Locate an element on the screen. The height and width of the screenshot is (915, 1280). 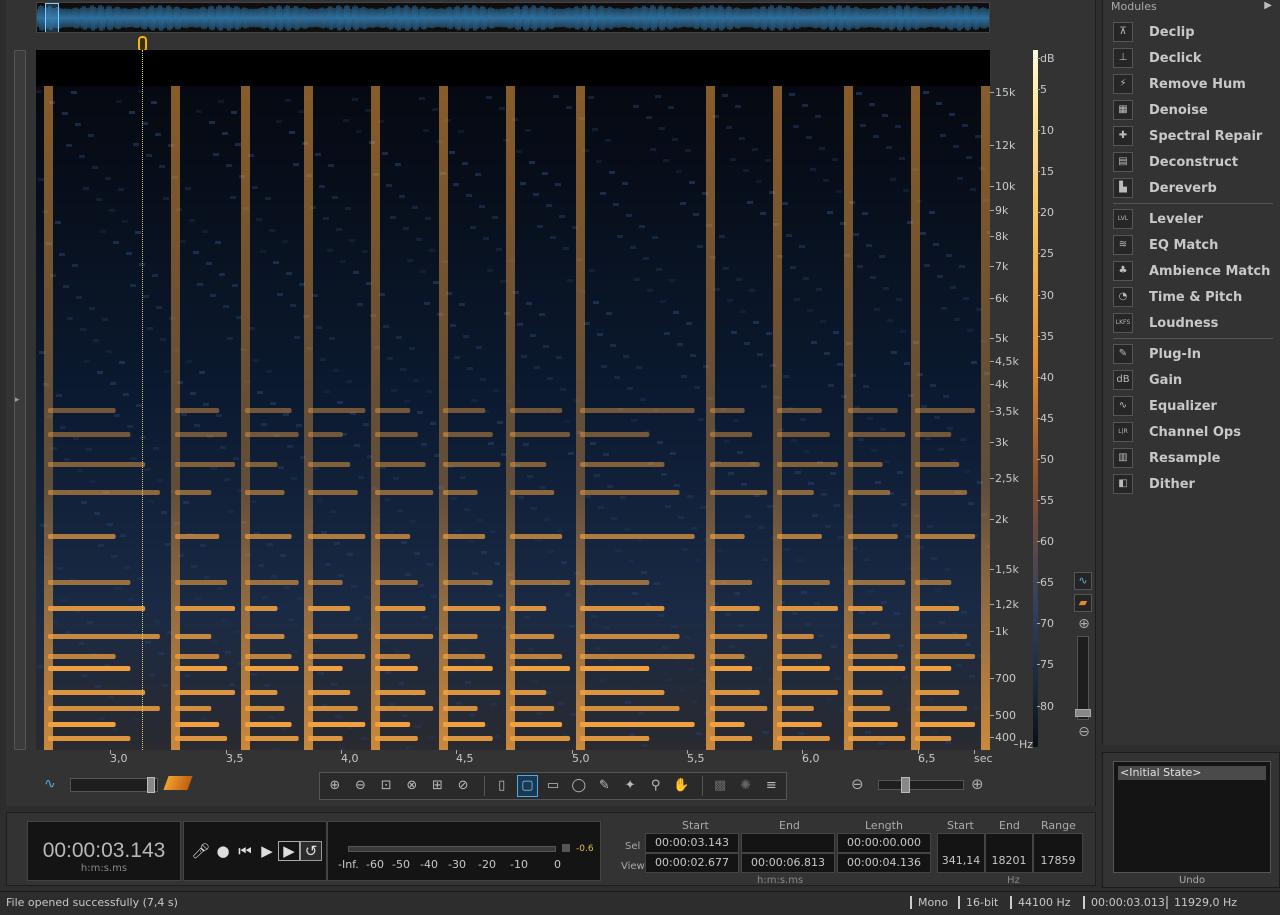
db-tick-label: 15 is located at coordinates (1045, 172).